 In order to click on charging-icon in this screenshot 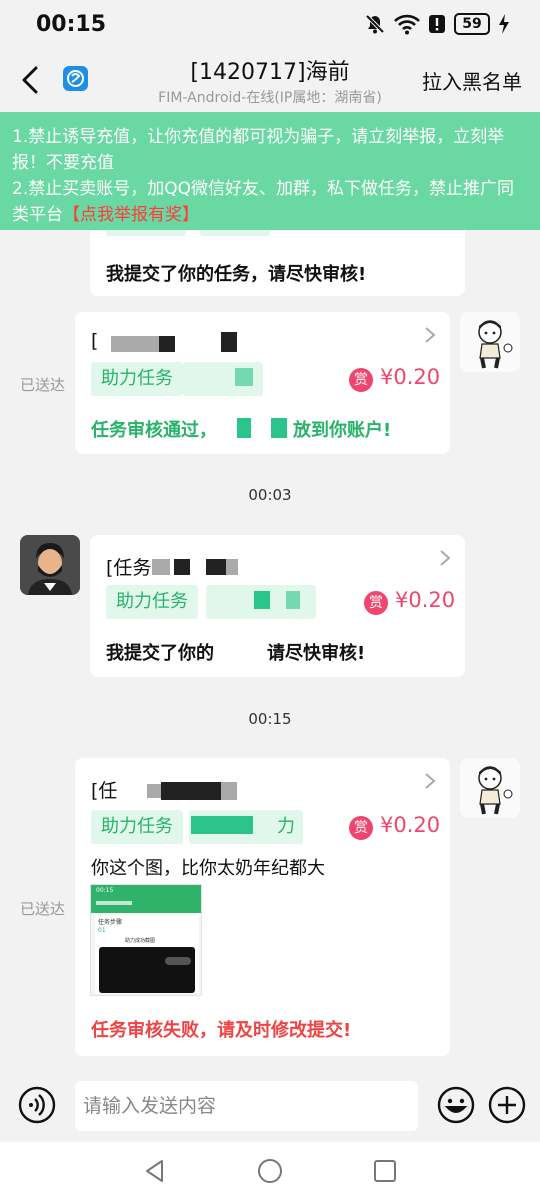, I will do `click(504, 24)`.